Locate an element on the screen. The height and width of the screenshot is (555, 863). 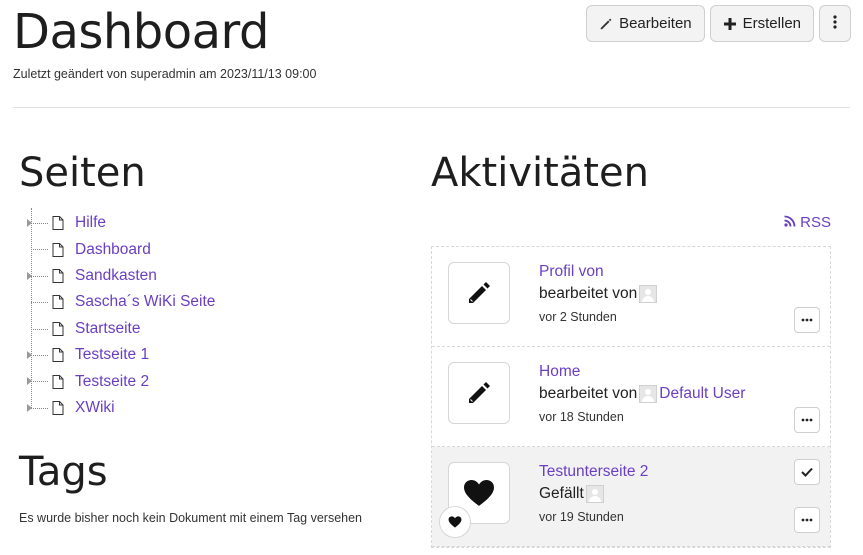
edit-button-label: Bearbeiten is located at coordinates (655, 23).